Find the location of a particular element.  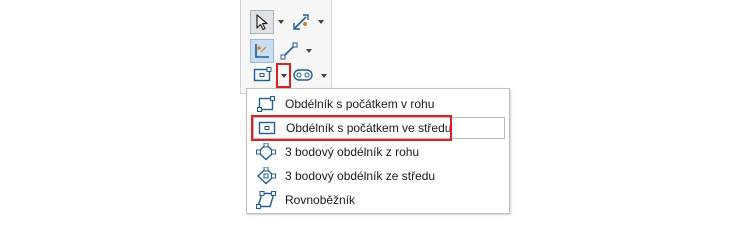

select-button is located at coordinates (262, 22).